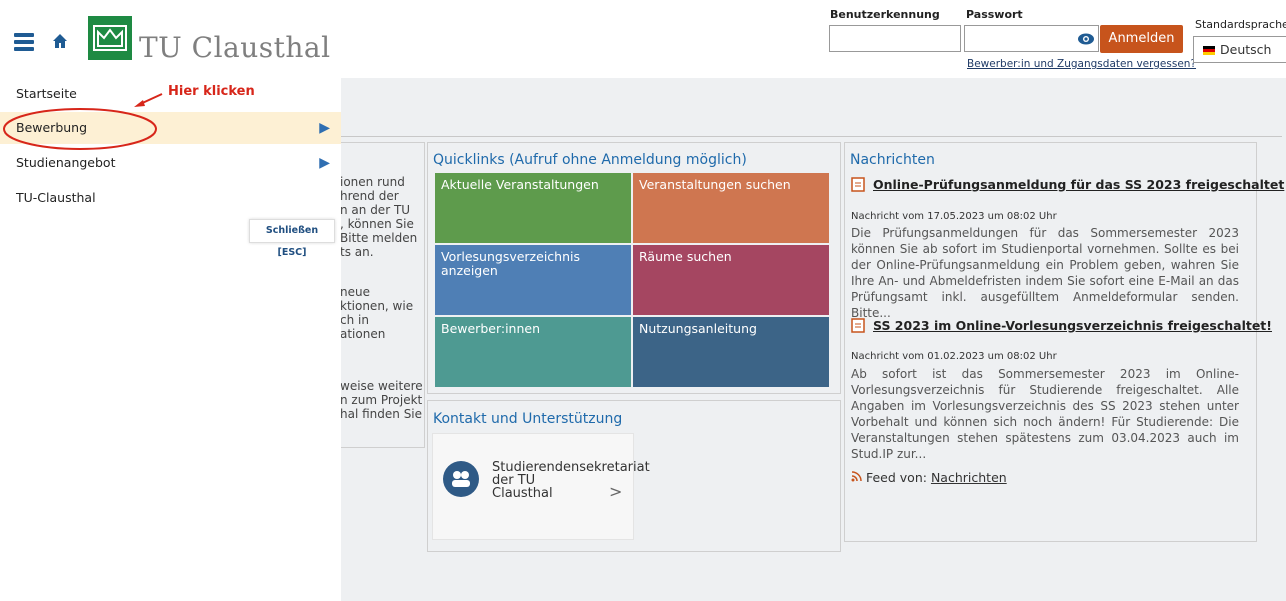 This screenshot has height=601, width=1286. What do you see at coordinates (896, 477) in the screenshot?
I see `feed-label: Feed von:` at bounding box center [896, 477].